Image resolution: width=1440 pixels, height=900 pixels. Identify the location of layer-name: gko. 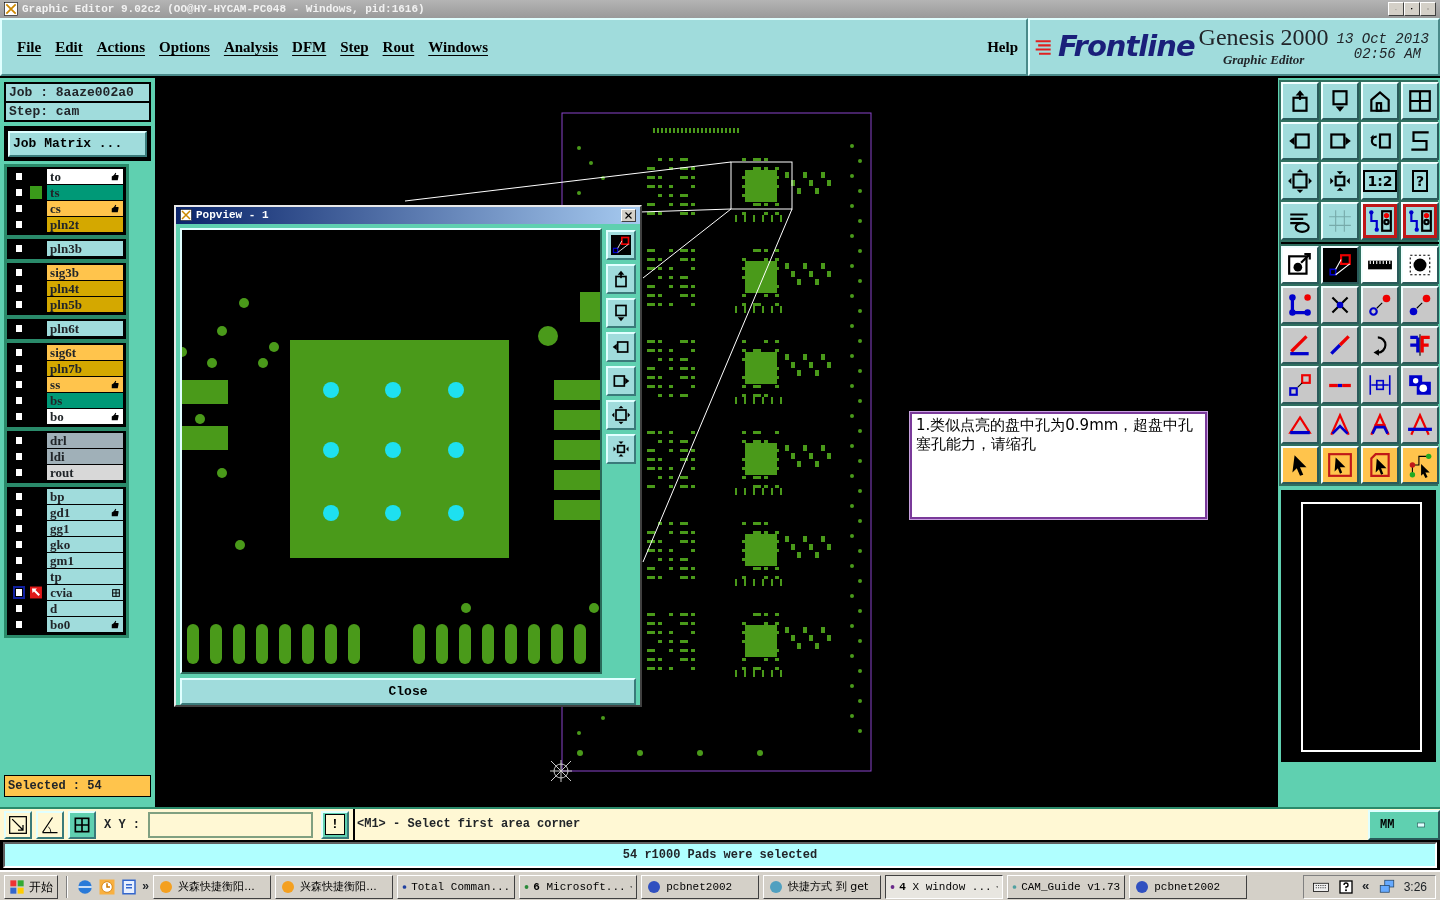
(85, 544).